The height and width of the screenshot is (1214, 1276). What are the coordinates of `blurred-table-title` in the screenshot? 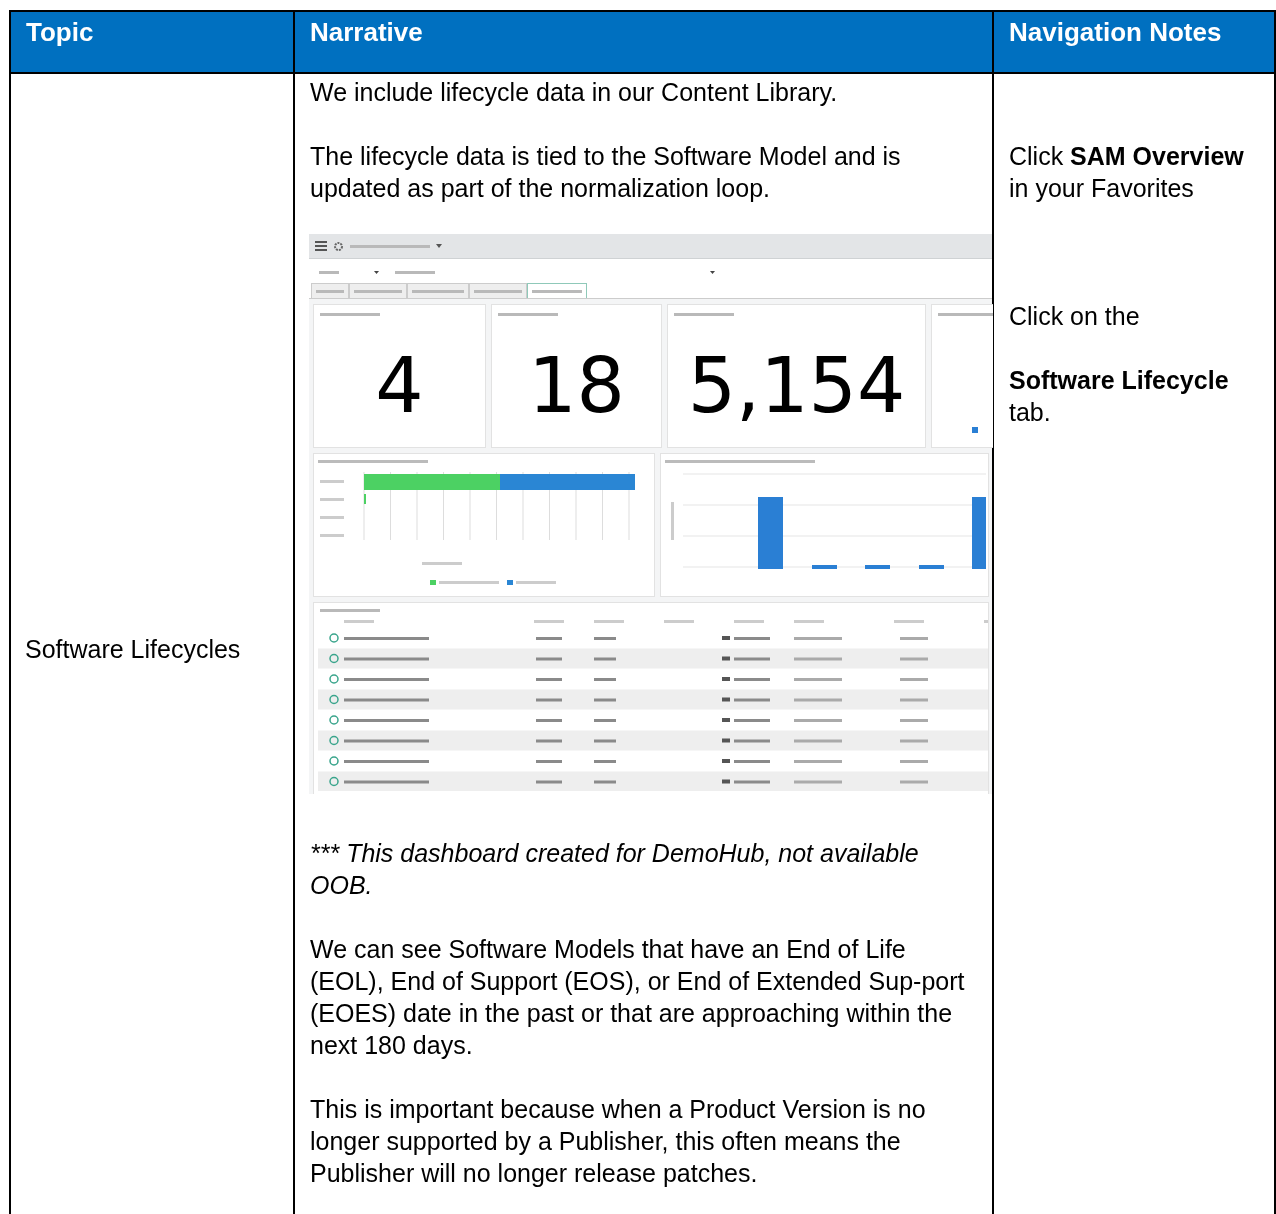 It's located at (350, 610).